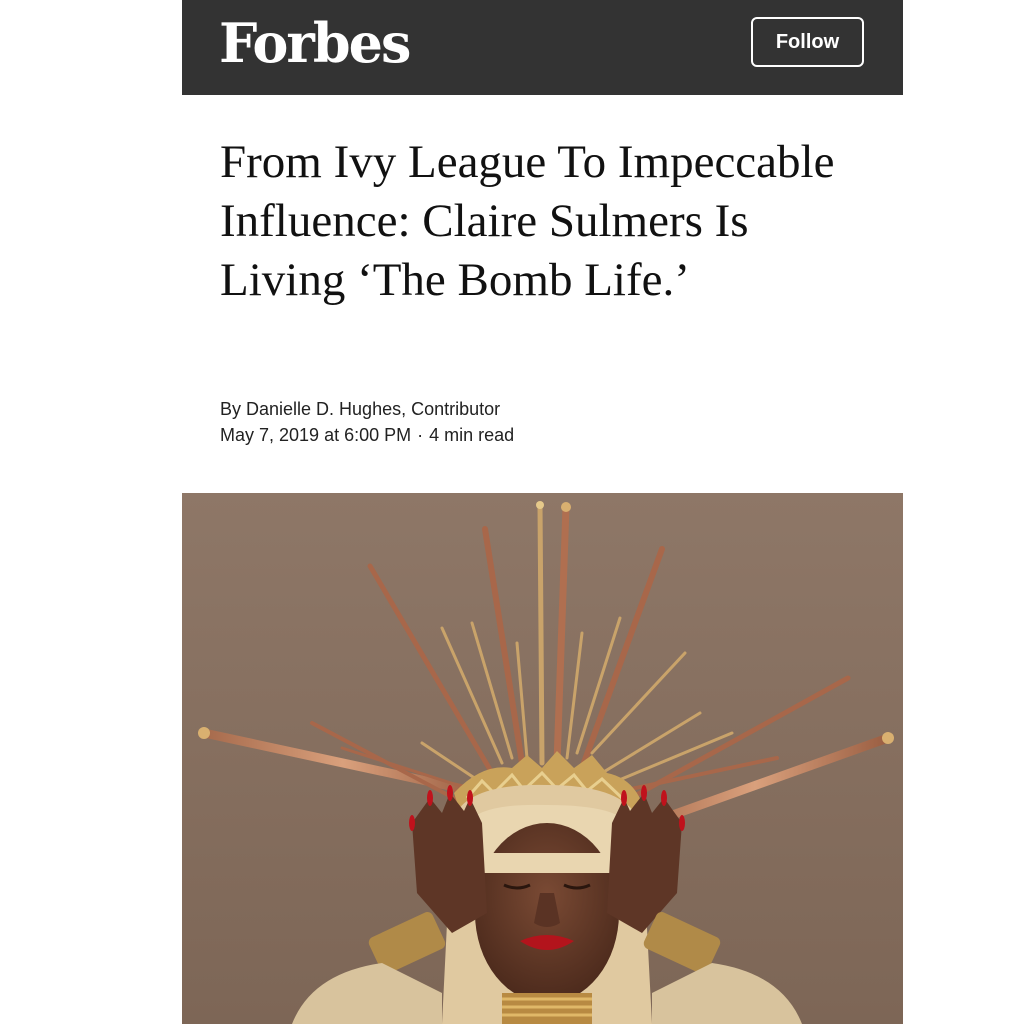 The image size is (1024, 1024). Describe the element at coordinates (542, 47) in the screenshot. I see `top-bar: Forbes Follow` at that location.